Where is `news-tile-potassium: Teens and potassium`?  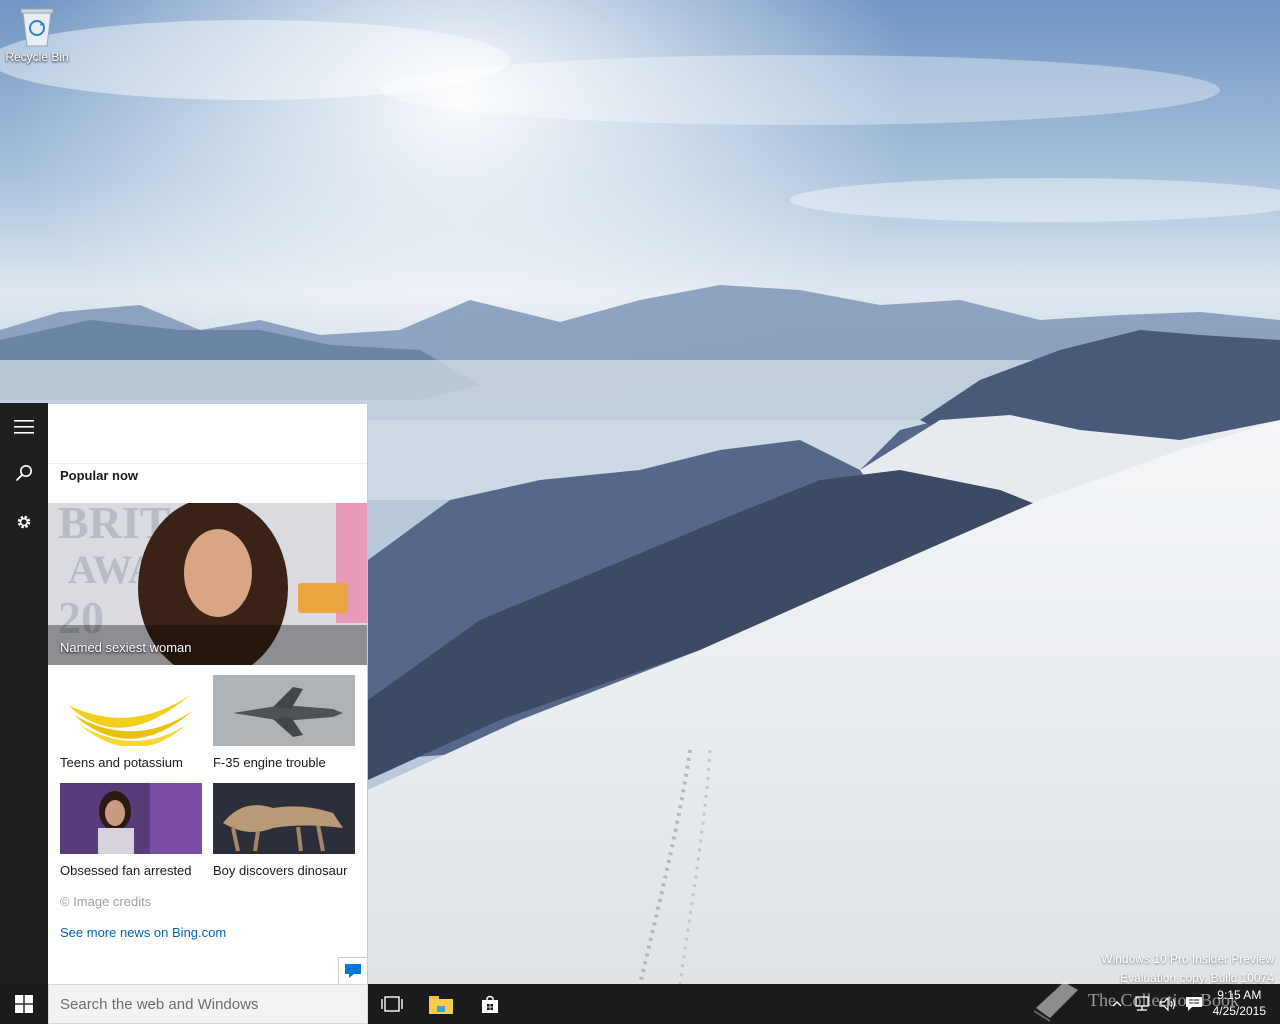
news-tile-potassium: Teens and potassium is located at coordinates (131, 722).